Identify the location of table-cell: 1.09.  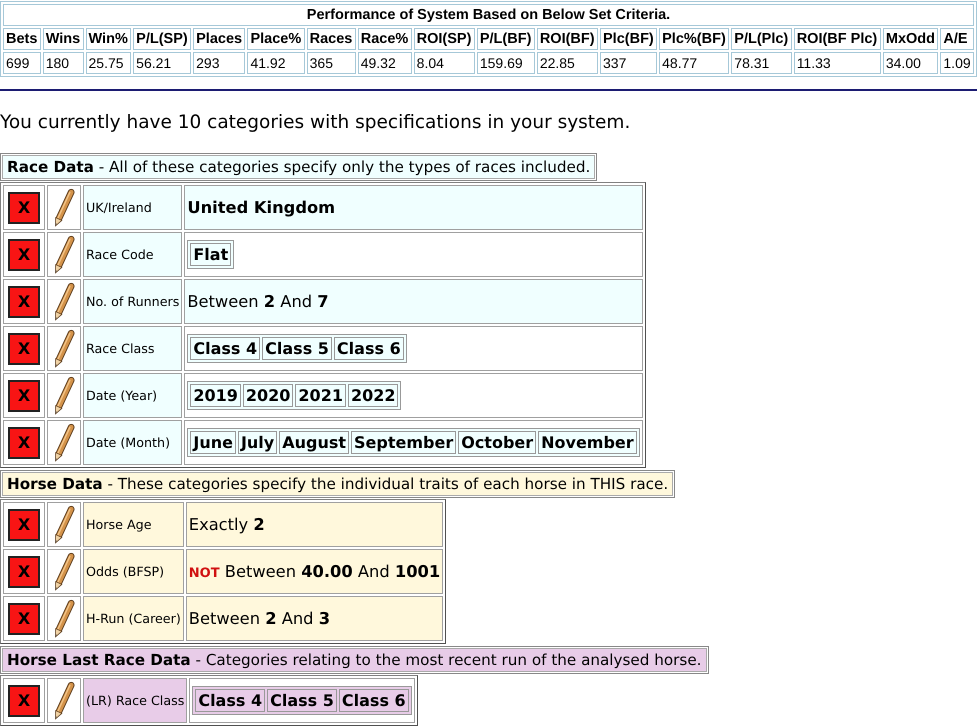
(957, 63).